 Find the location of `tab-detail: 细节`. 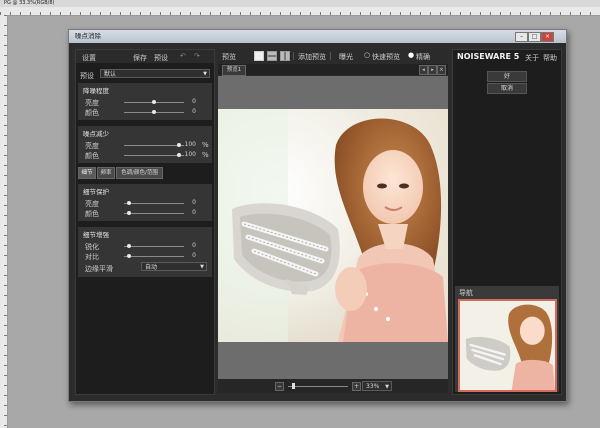

tab-detail: 细节 is located at coordinates (87, 173).